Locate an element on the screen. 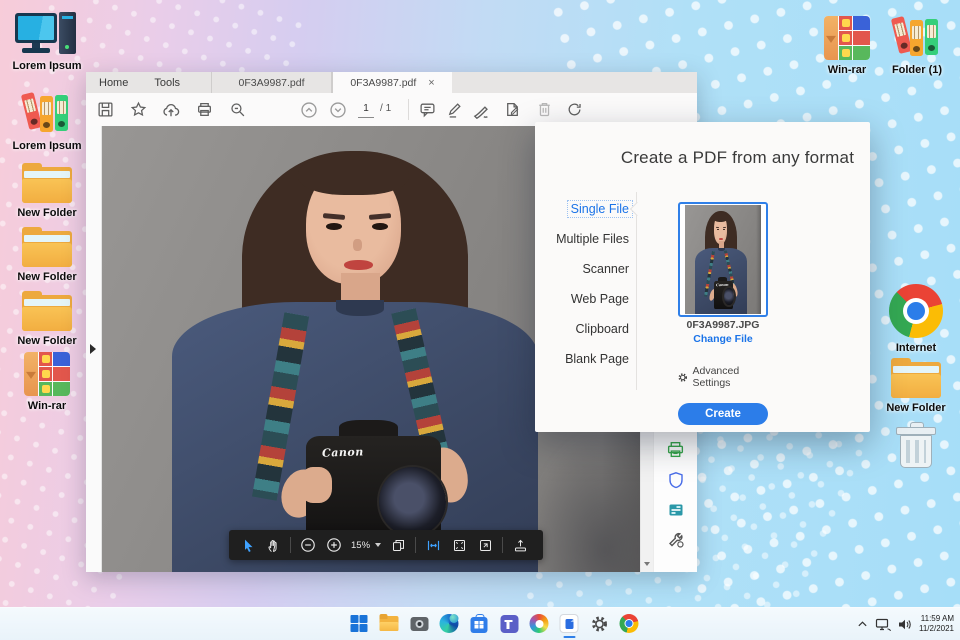 The image size is (960, 640). menu-item-multiple-files: Multiple Files is located at coordinates (583, 239).